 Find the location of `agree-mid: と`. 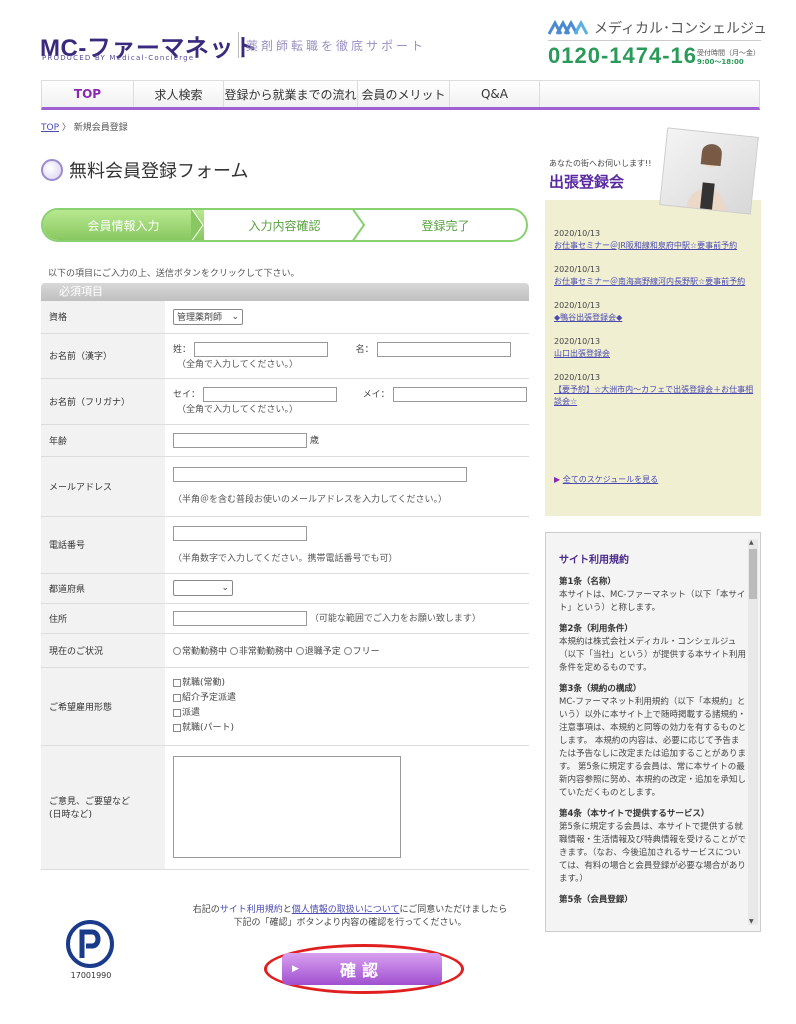

agree-mid: と is located at coordinates (287, 910).